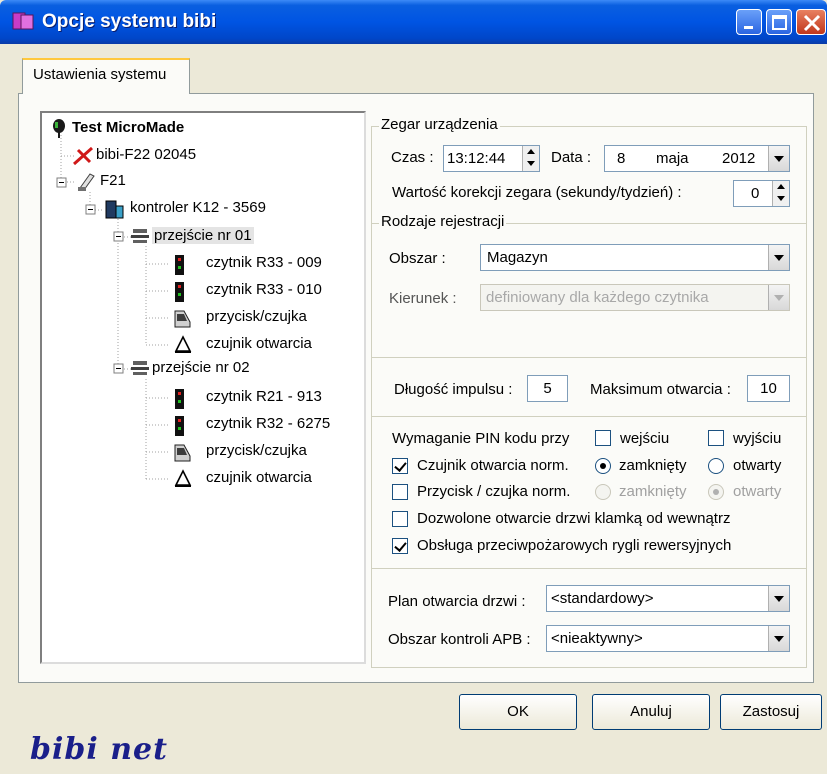  I want to click on sensor-open-label: otwarty, so click(757, 465).